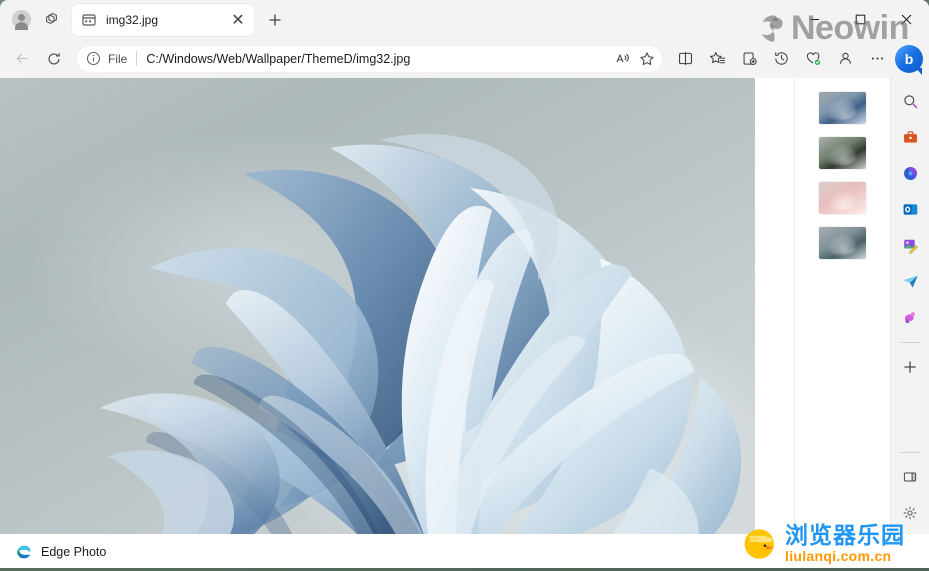 This screenshot has height=571, width=929. I want to click on read-aloud-button, so click(623, 59).